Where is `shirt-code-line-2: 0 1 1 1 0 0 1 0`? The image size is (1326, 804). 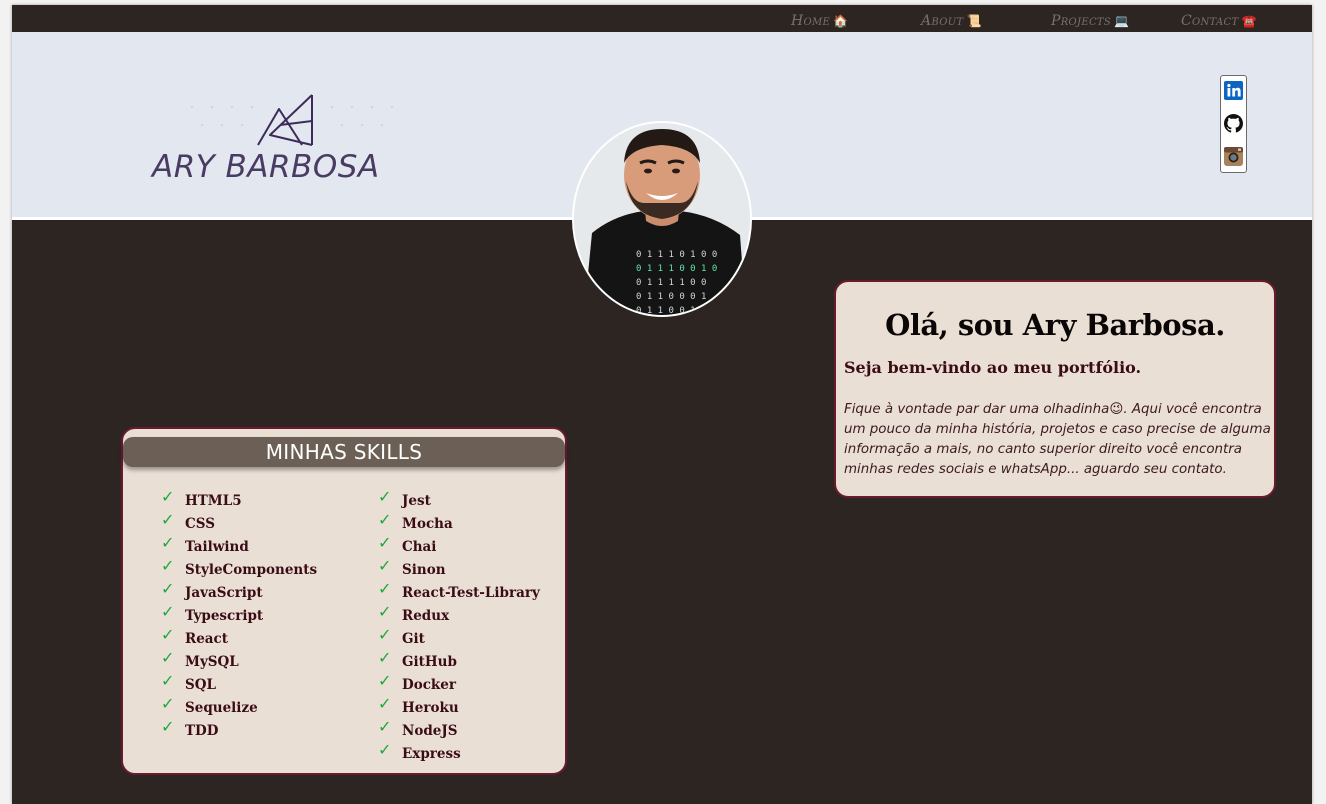 shirt-code-line-2: 0 1 1 1 0 0 1 0 is located at coordinates (676, 269).